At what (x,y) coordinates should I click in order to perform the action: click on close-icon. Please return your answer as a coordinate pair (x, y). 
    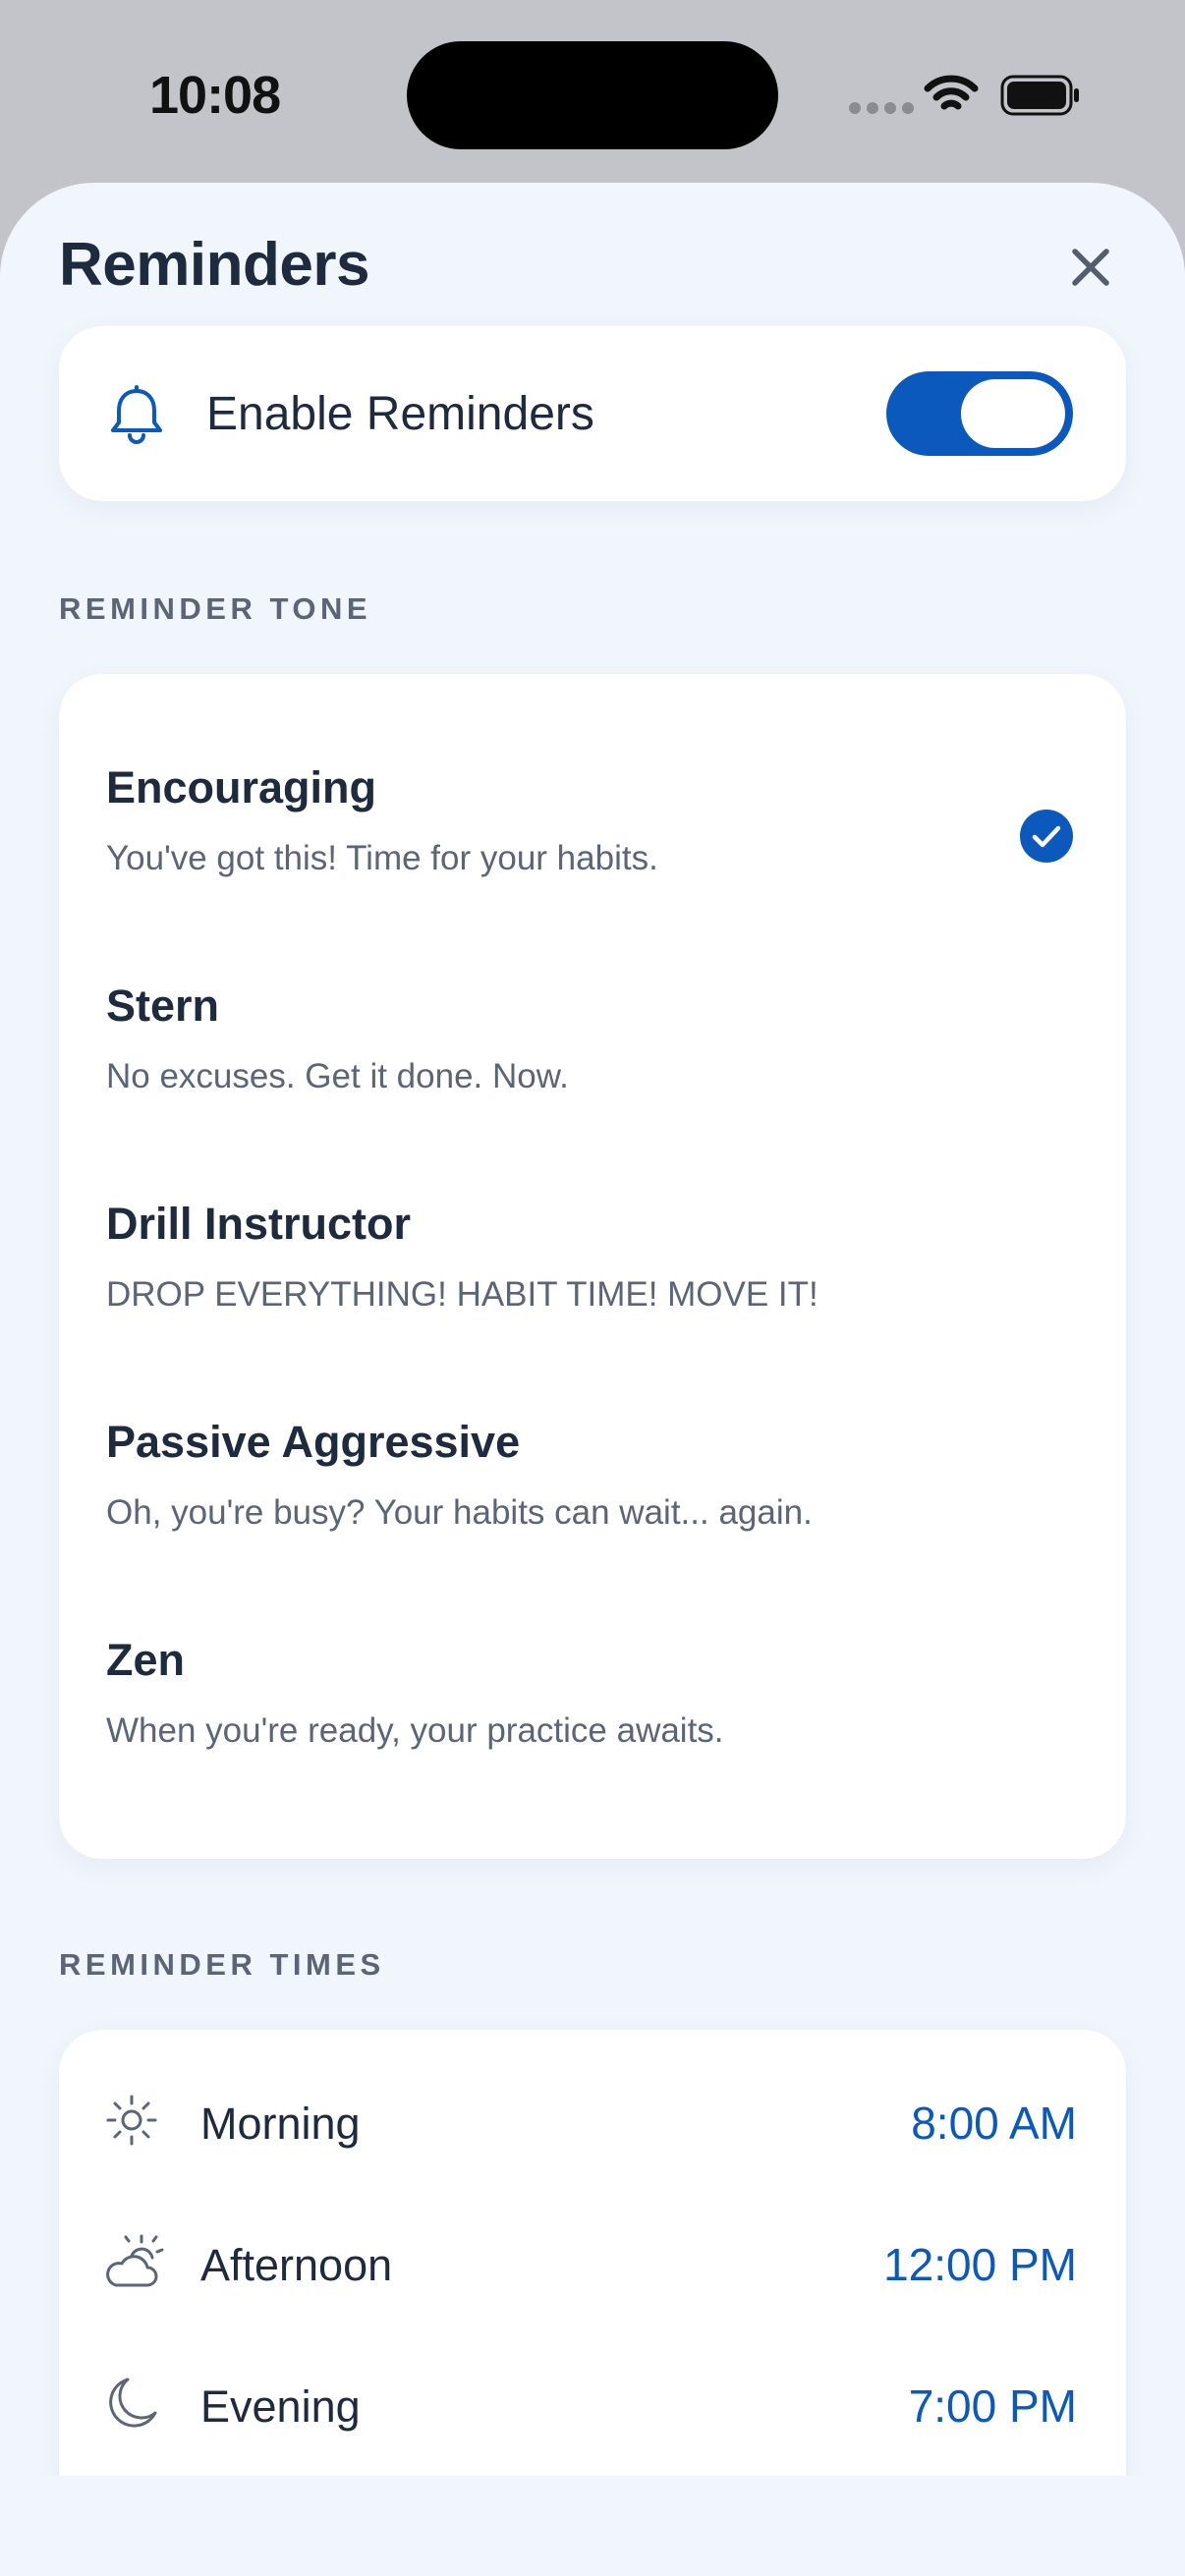
    Looking at the image, I should click on (1091, 267).